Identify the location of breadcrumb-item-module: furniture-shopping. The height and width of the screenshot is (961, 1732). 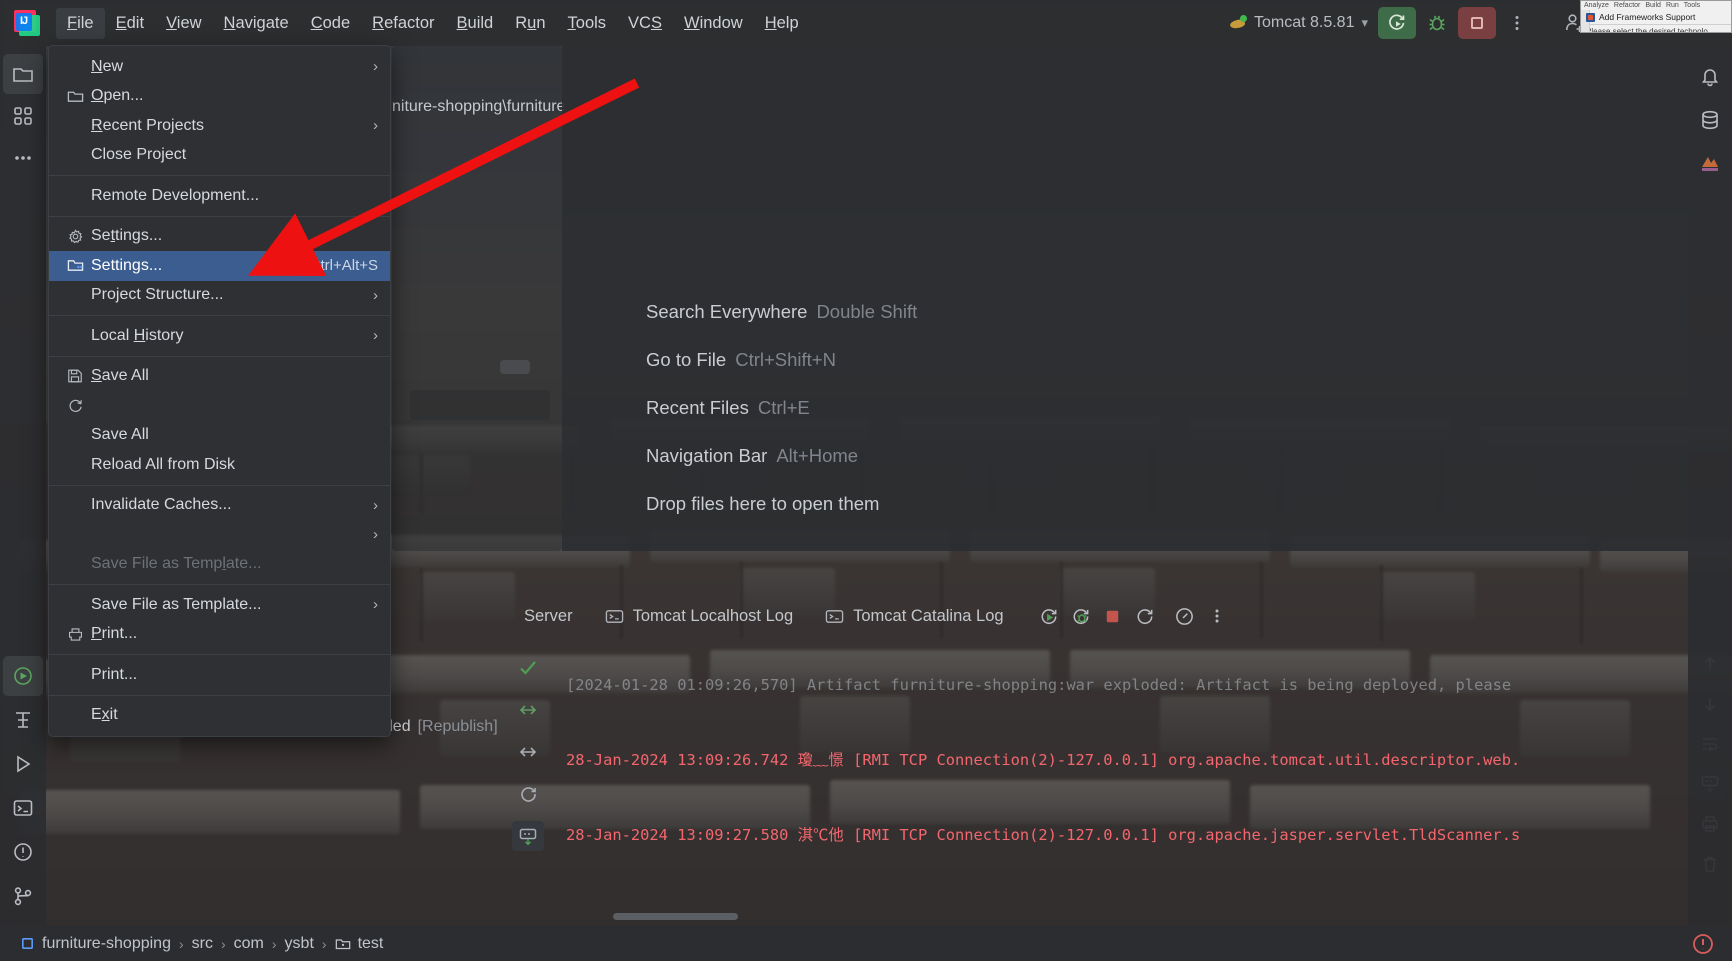
(95, 944).